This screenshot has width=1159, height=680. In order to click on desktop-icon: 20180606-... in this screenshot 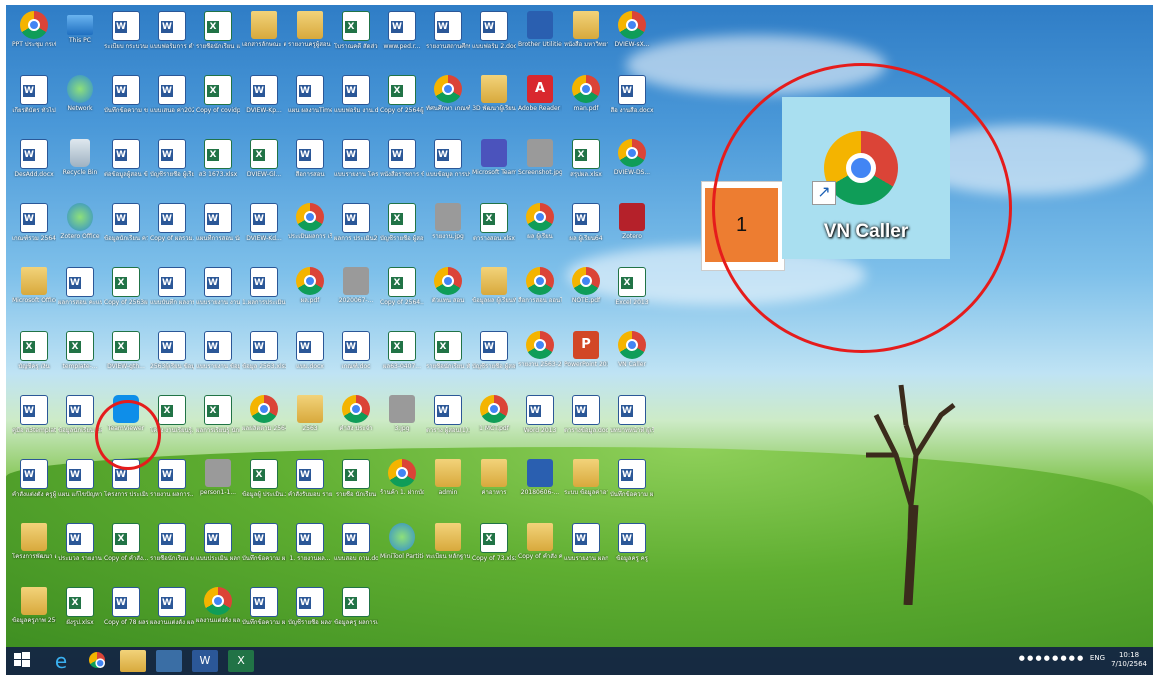, I will do `click(540, 488)`.